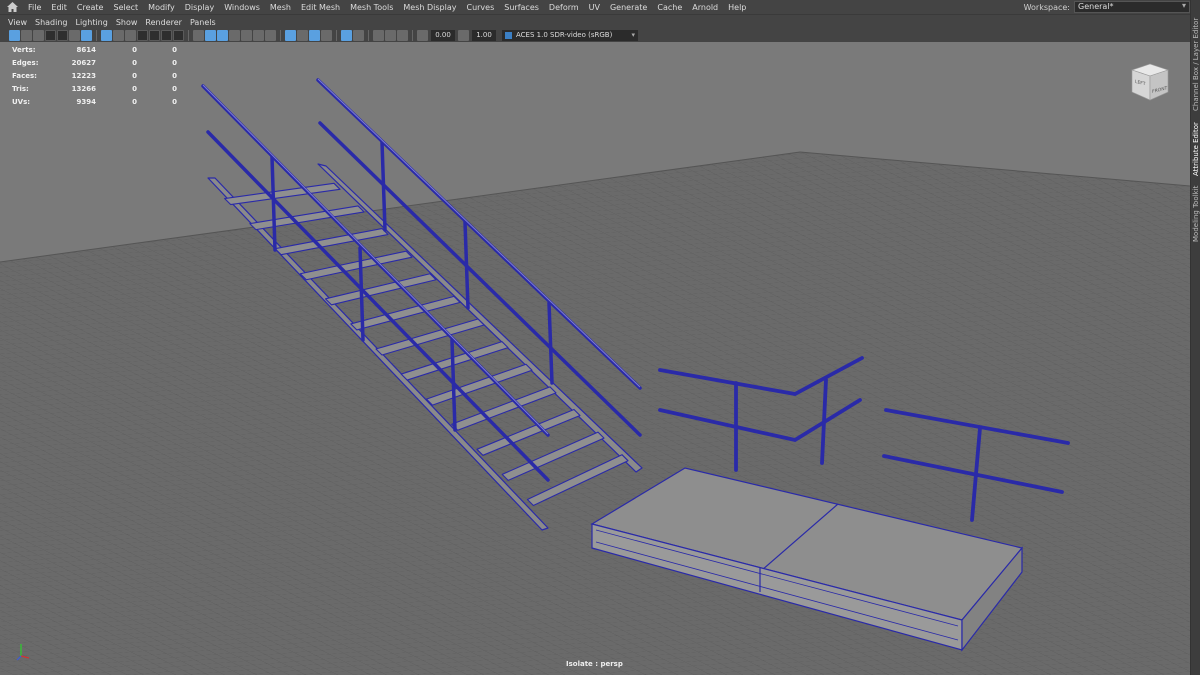  What do you see at coordinates (198, 35) in the screenshot?
I see `wireframe-icon` at bounding box center [198, 35].